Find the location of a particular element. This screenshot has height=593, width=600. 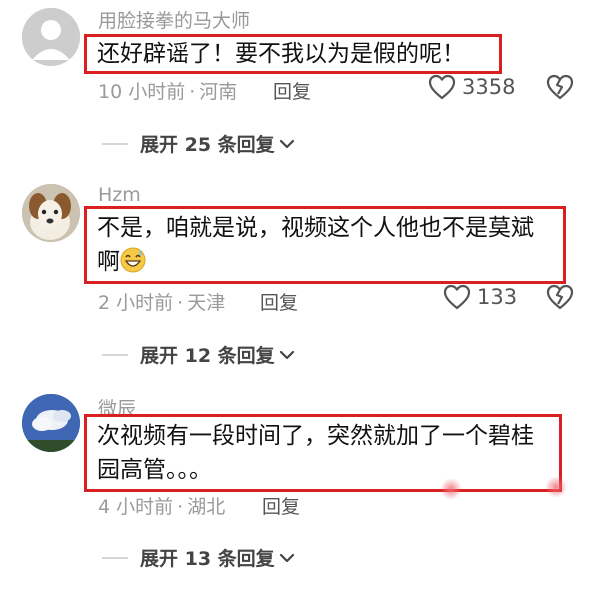

like-count: 3358 is located at coordinates (489, 87).